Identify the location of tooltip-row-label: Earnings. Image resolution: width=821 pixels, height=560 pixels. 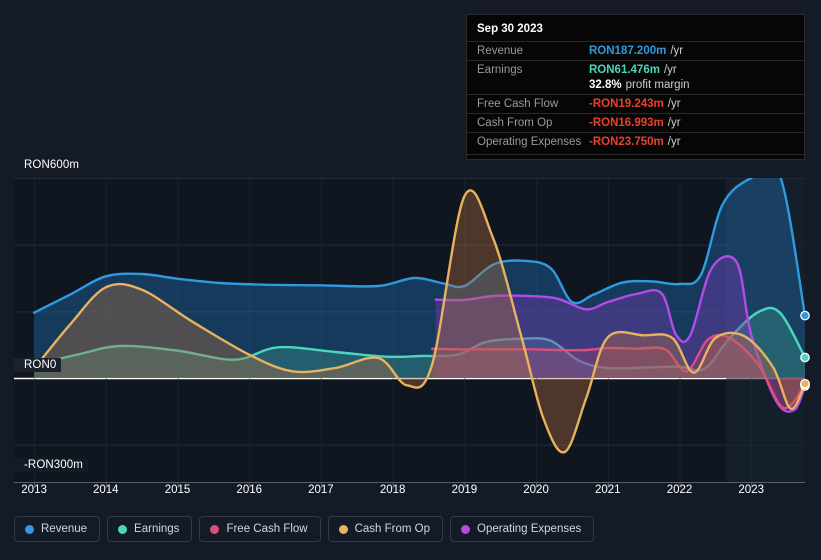
(500, 70).